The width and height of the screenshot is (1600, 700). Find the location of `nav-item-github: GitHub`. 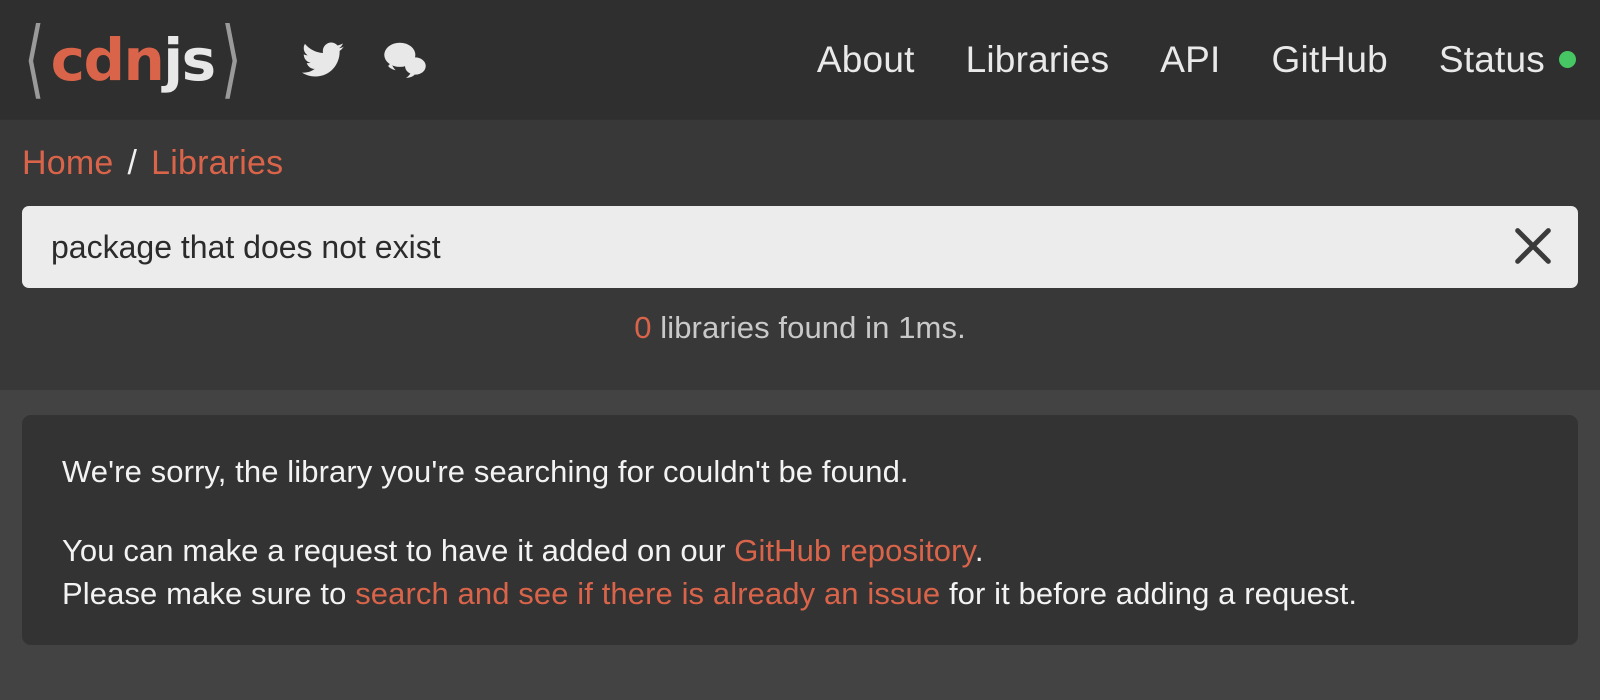

nav-item-github: GitHub is located at coordinates (1330, 60).